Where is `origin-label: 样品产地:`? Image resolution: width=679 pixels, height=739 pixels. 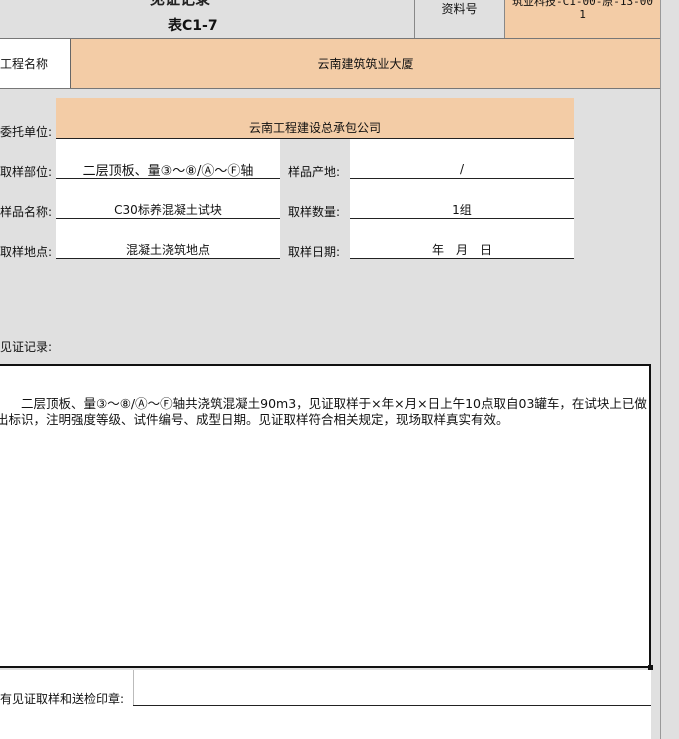
origin-label: 样品产地: is located at coordinates (314, 172).